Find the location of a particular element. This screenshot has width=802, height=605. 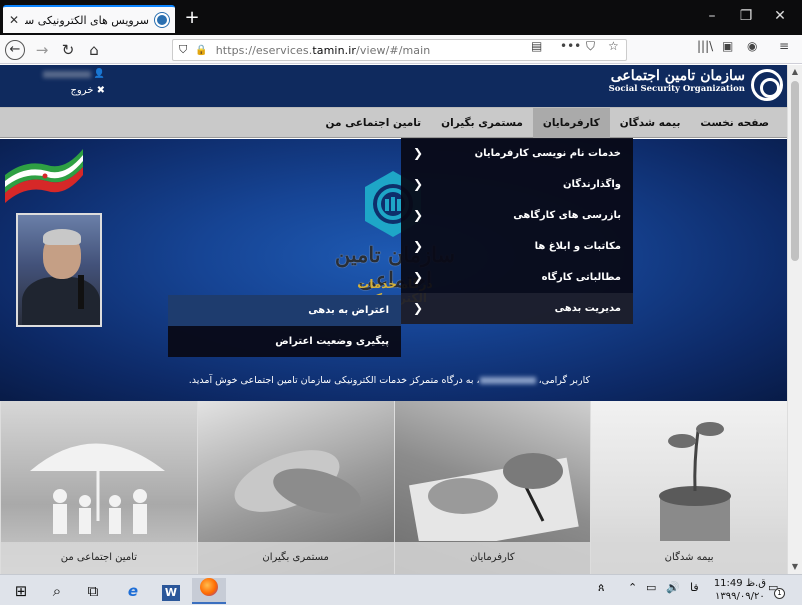

close-icon: ✖ is located at coordinates (100, 90).